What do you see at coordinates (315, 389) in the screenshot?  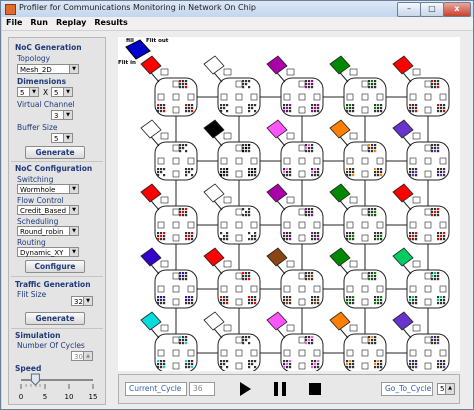 I see `stop-button` at bounding box center [315, 389].